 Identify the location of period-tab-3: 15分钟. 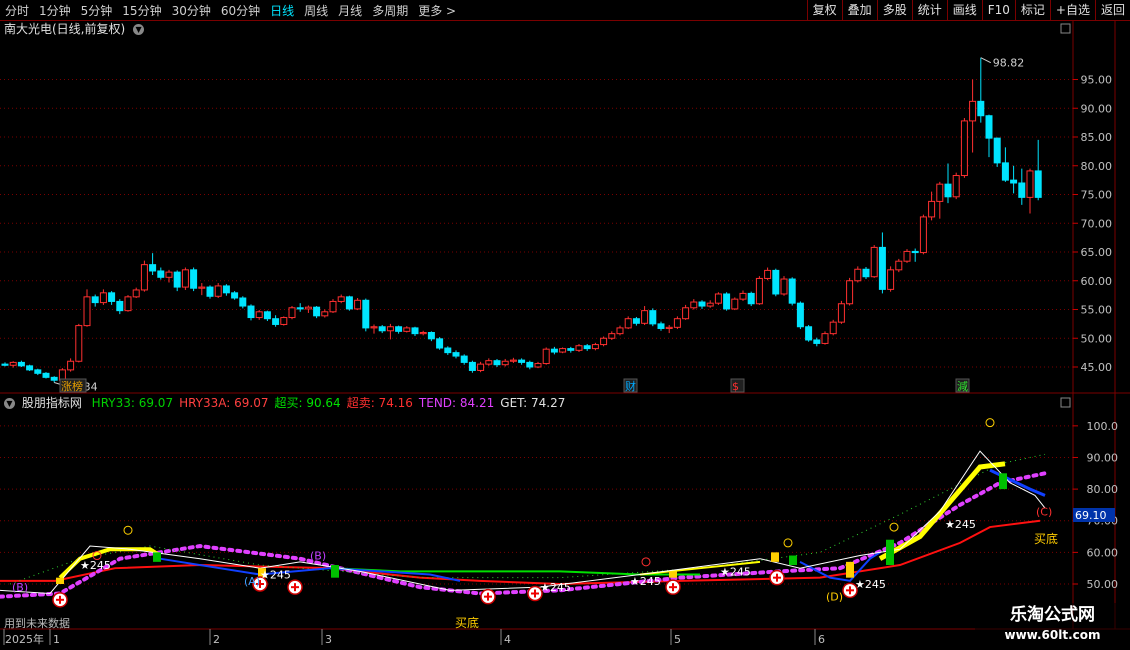
(141, 10).